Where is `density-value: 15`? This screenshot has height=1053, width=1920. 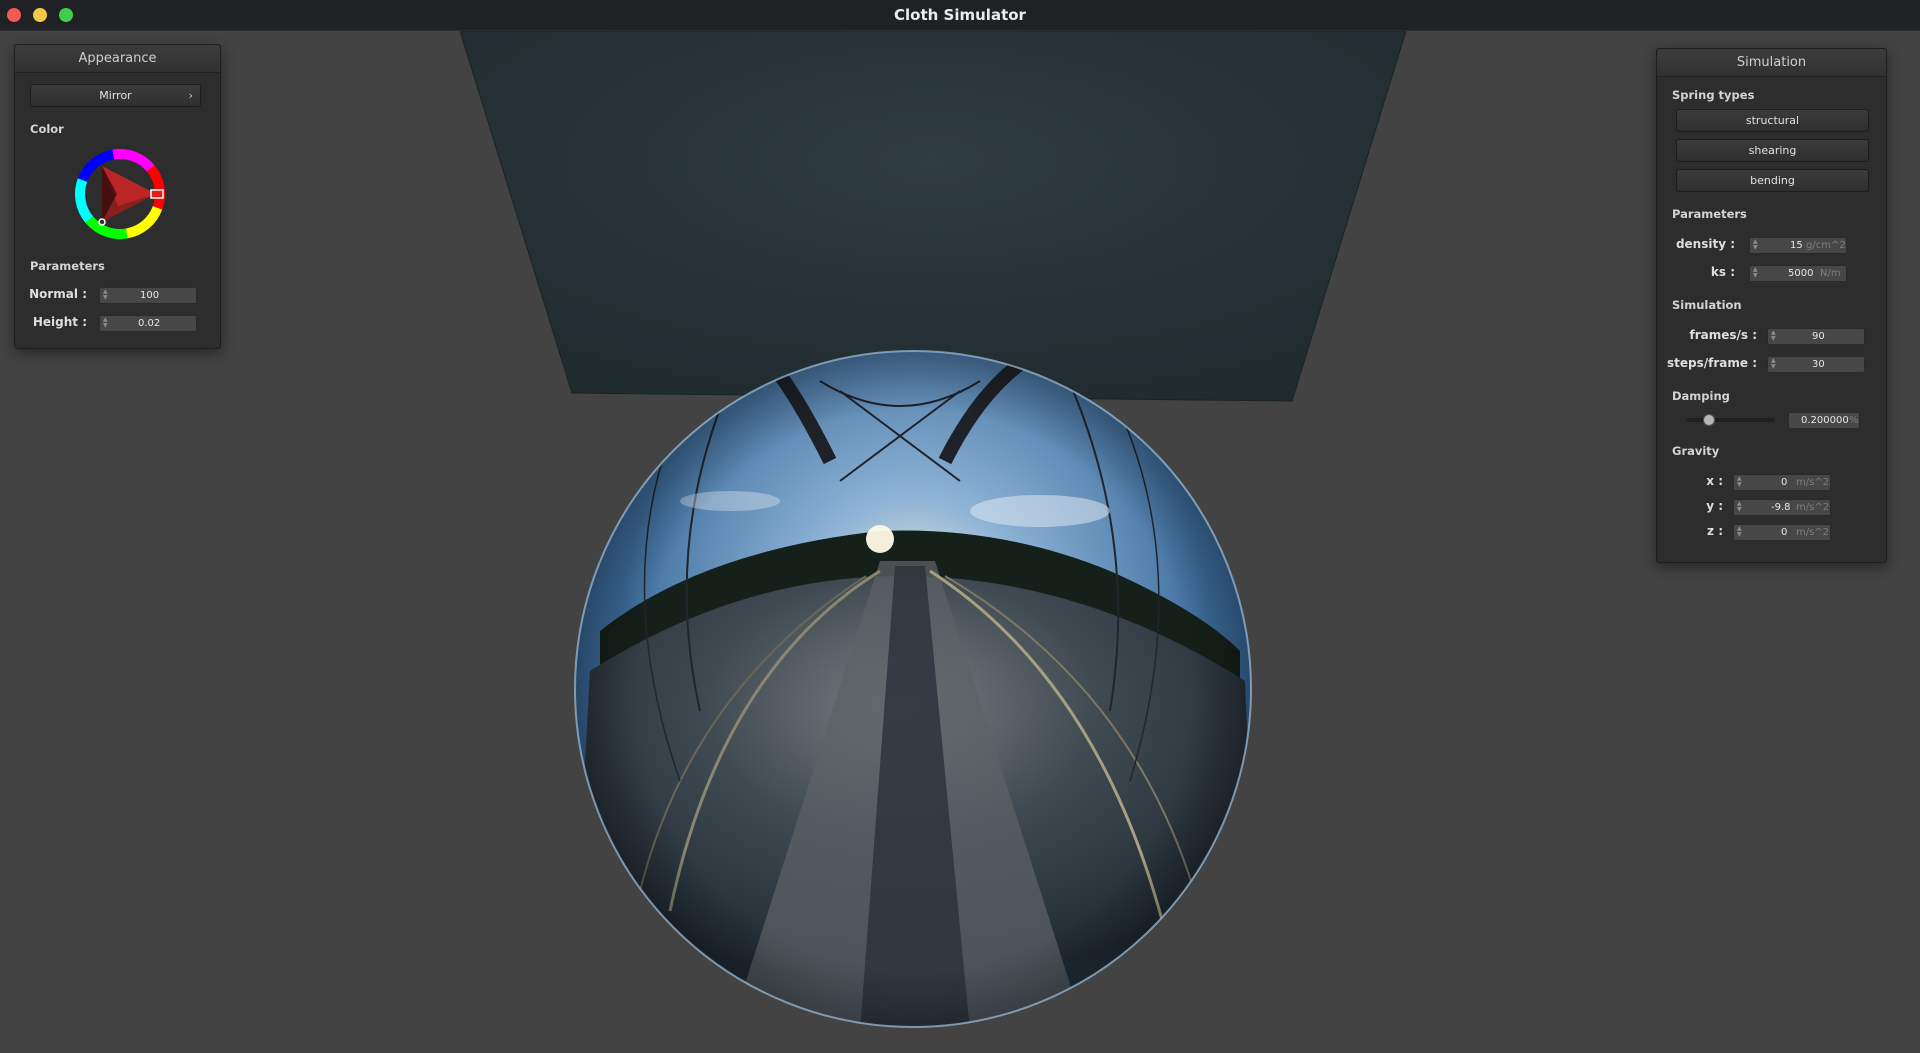
density-value: 15 is located at coordinates (1796, 245).